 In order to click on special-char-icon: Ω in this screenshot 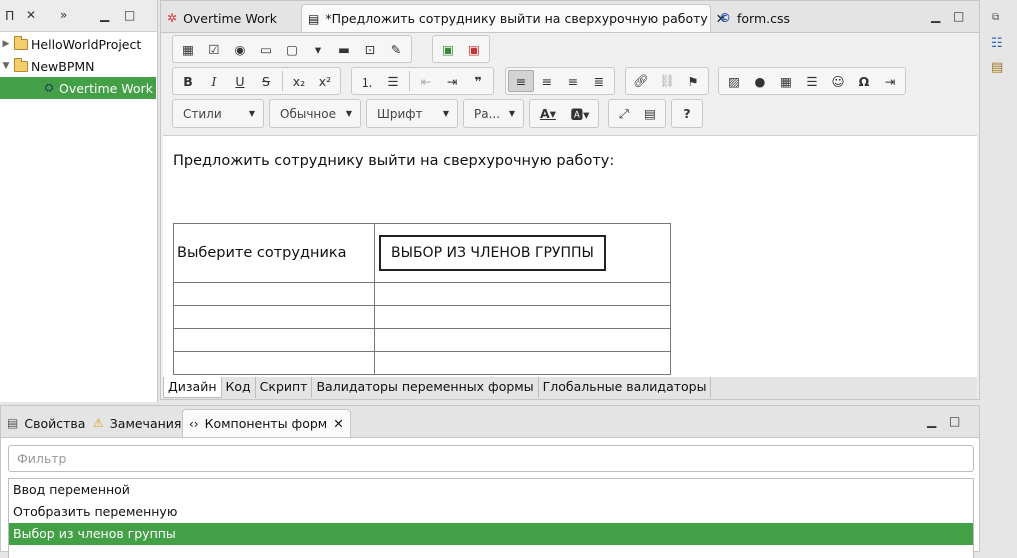, I will do `click(864, 81)`.